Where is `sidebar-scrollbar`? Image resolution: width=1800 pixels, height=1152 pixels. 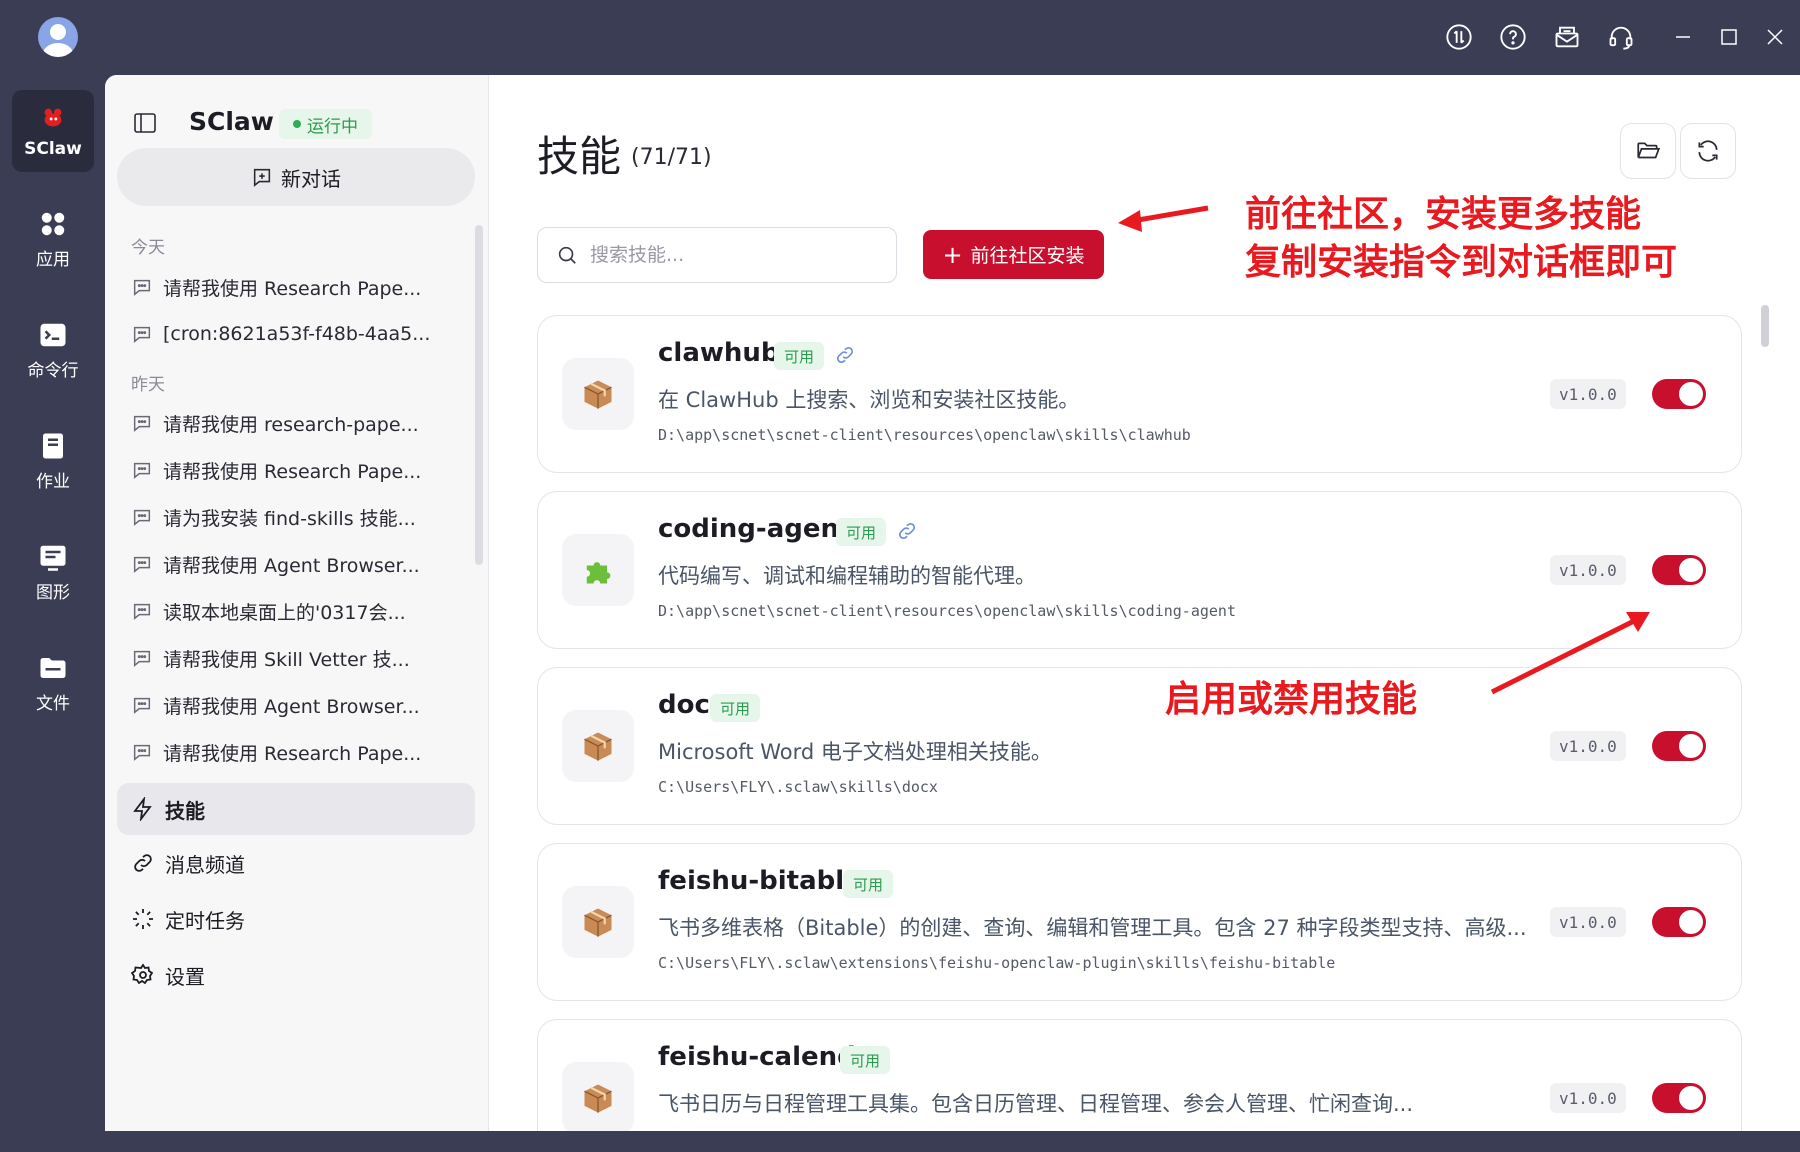
sidebar-scrollbar is located at coordinates (479, 395).